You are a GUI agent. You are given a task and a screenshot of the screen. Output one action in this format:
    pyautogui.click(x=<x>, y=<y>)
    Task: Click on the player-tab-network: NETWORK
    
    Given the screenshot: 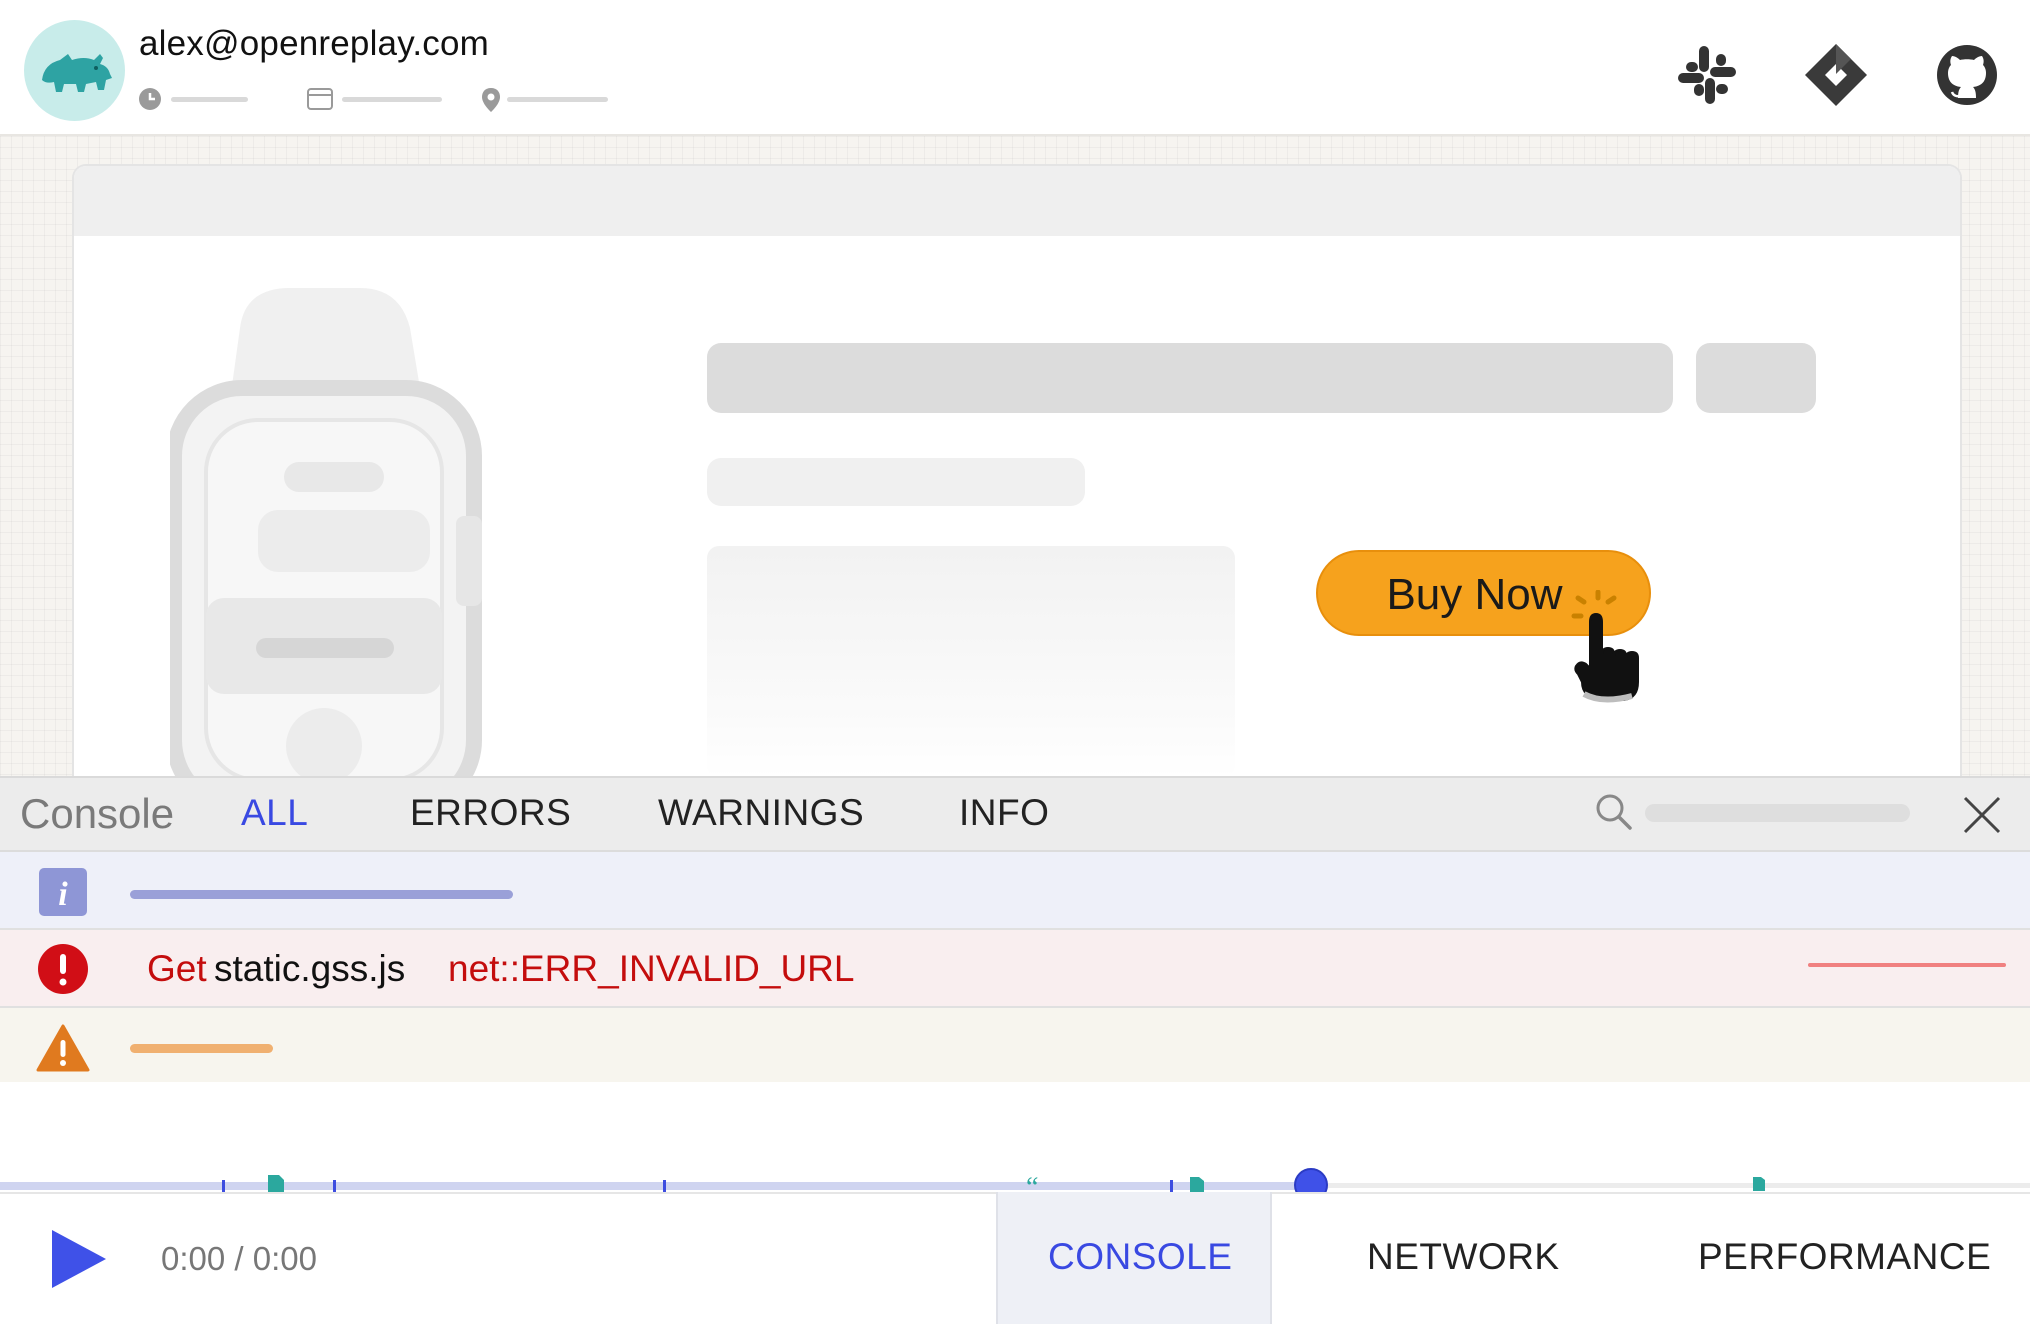 What is the action you would take?
    pyautogui.click(x=1463, y=1257)
    